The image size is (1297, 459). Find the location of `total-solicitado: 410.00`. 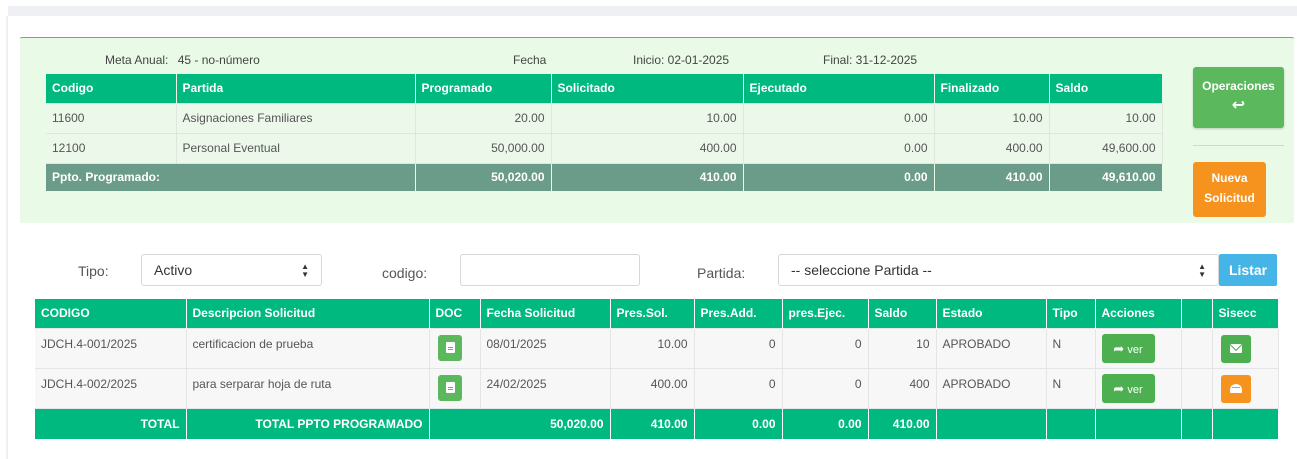

total-solicitado: 410.00 is located at coordinates (647, 176).